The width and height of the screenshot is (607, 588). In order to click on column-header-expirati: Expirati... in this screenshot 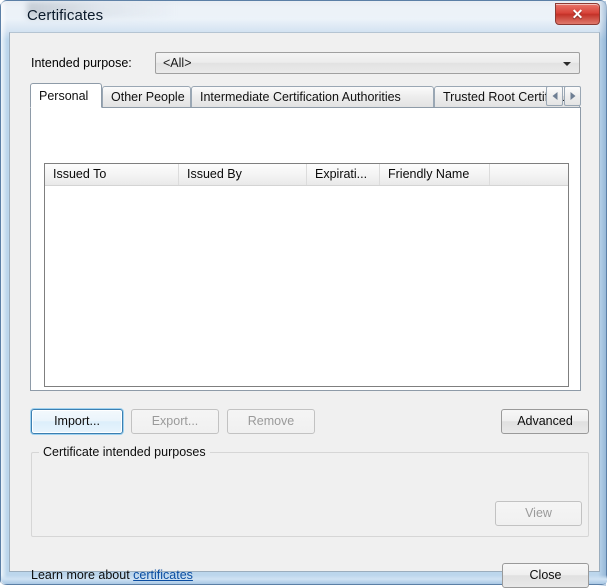, I will do `click(343, 174)`.